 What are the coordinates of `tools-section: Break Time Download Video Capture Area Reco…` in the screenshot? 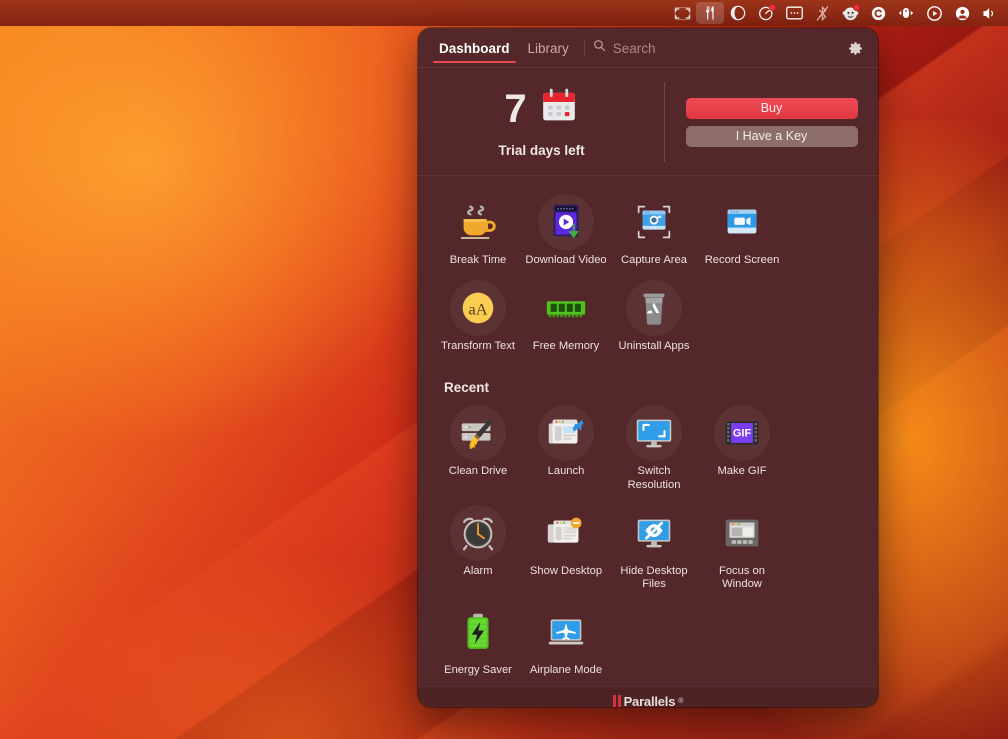 It's located at (648, 271).